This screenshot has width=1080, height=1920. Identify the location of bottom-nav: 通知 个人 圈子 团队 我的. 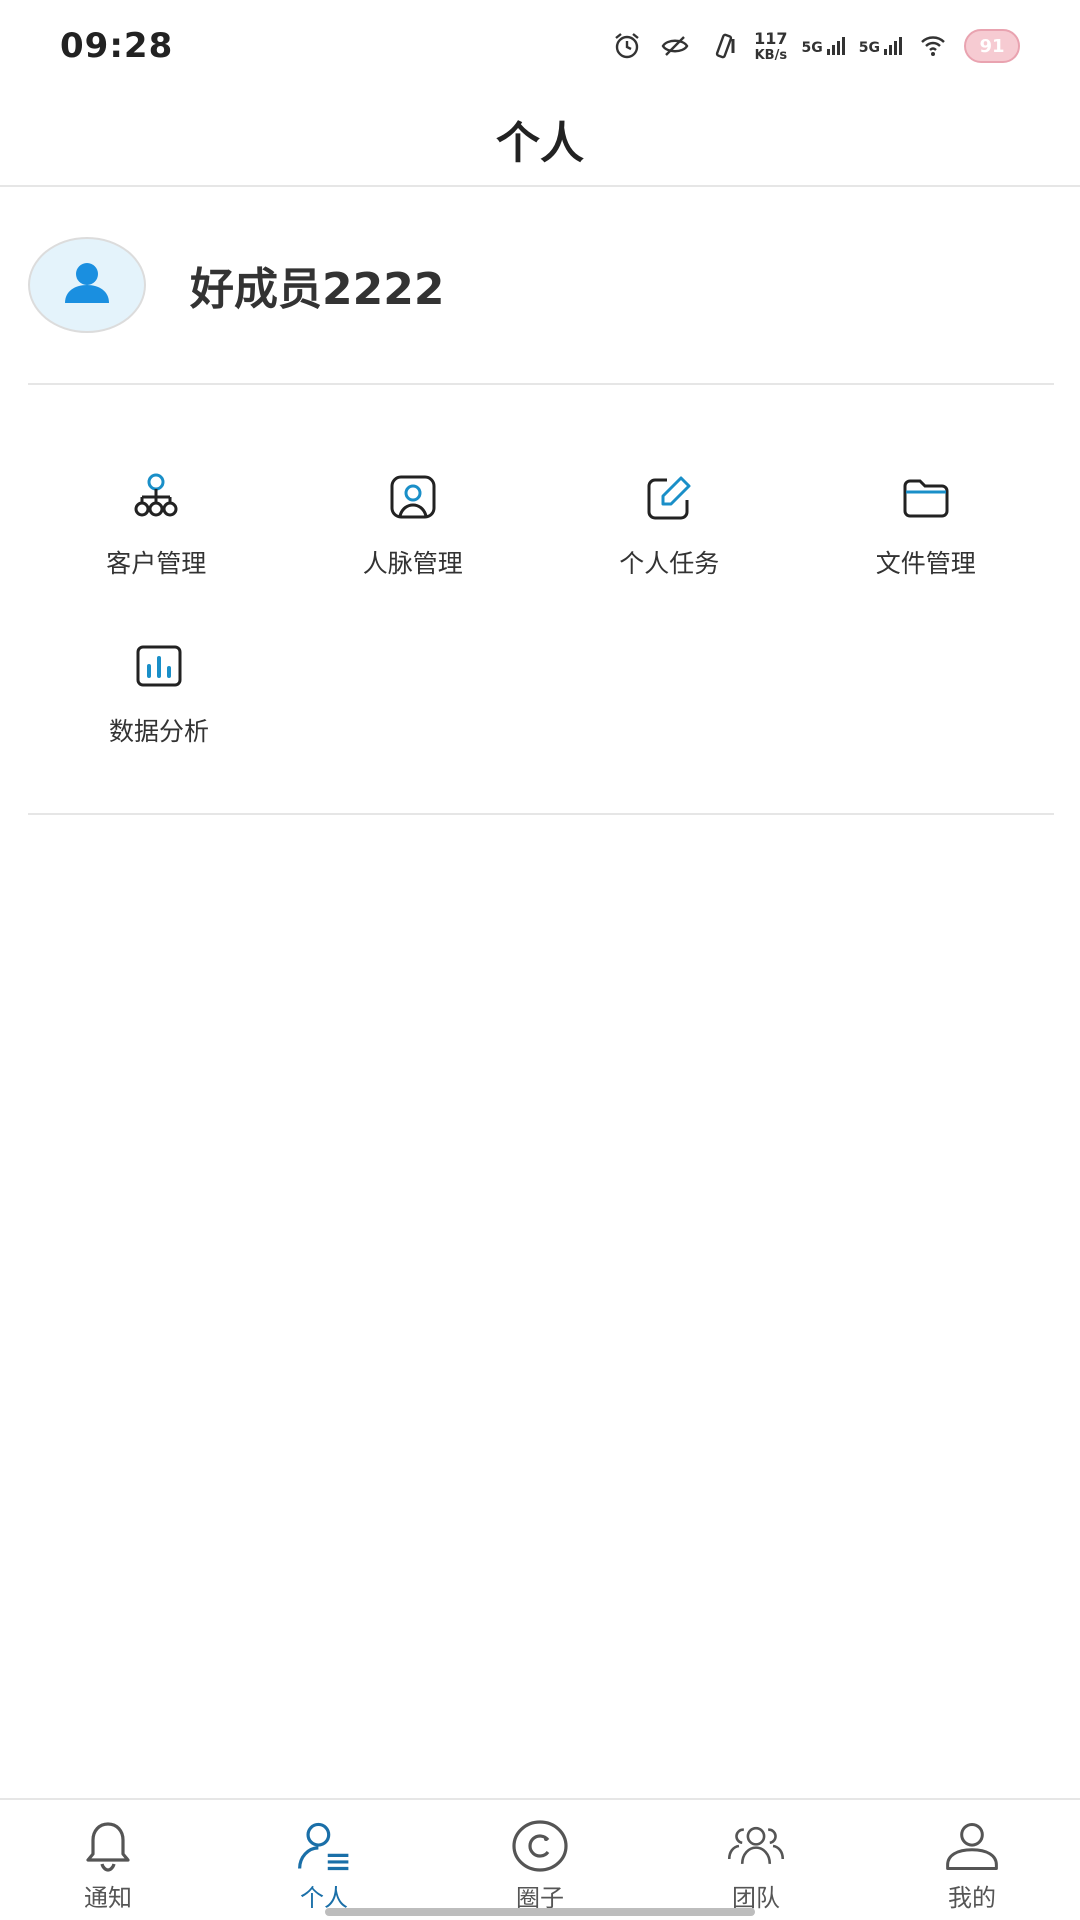
(540, 1859).